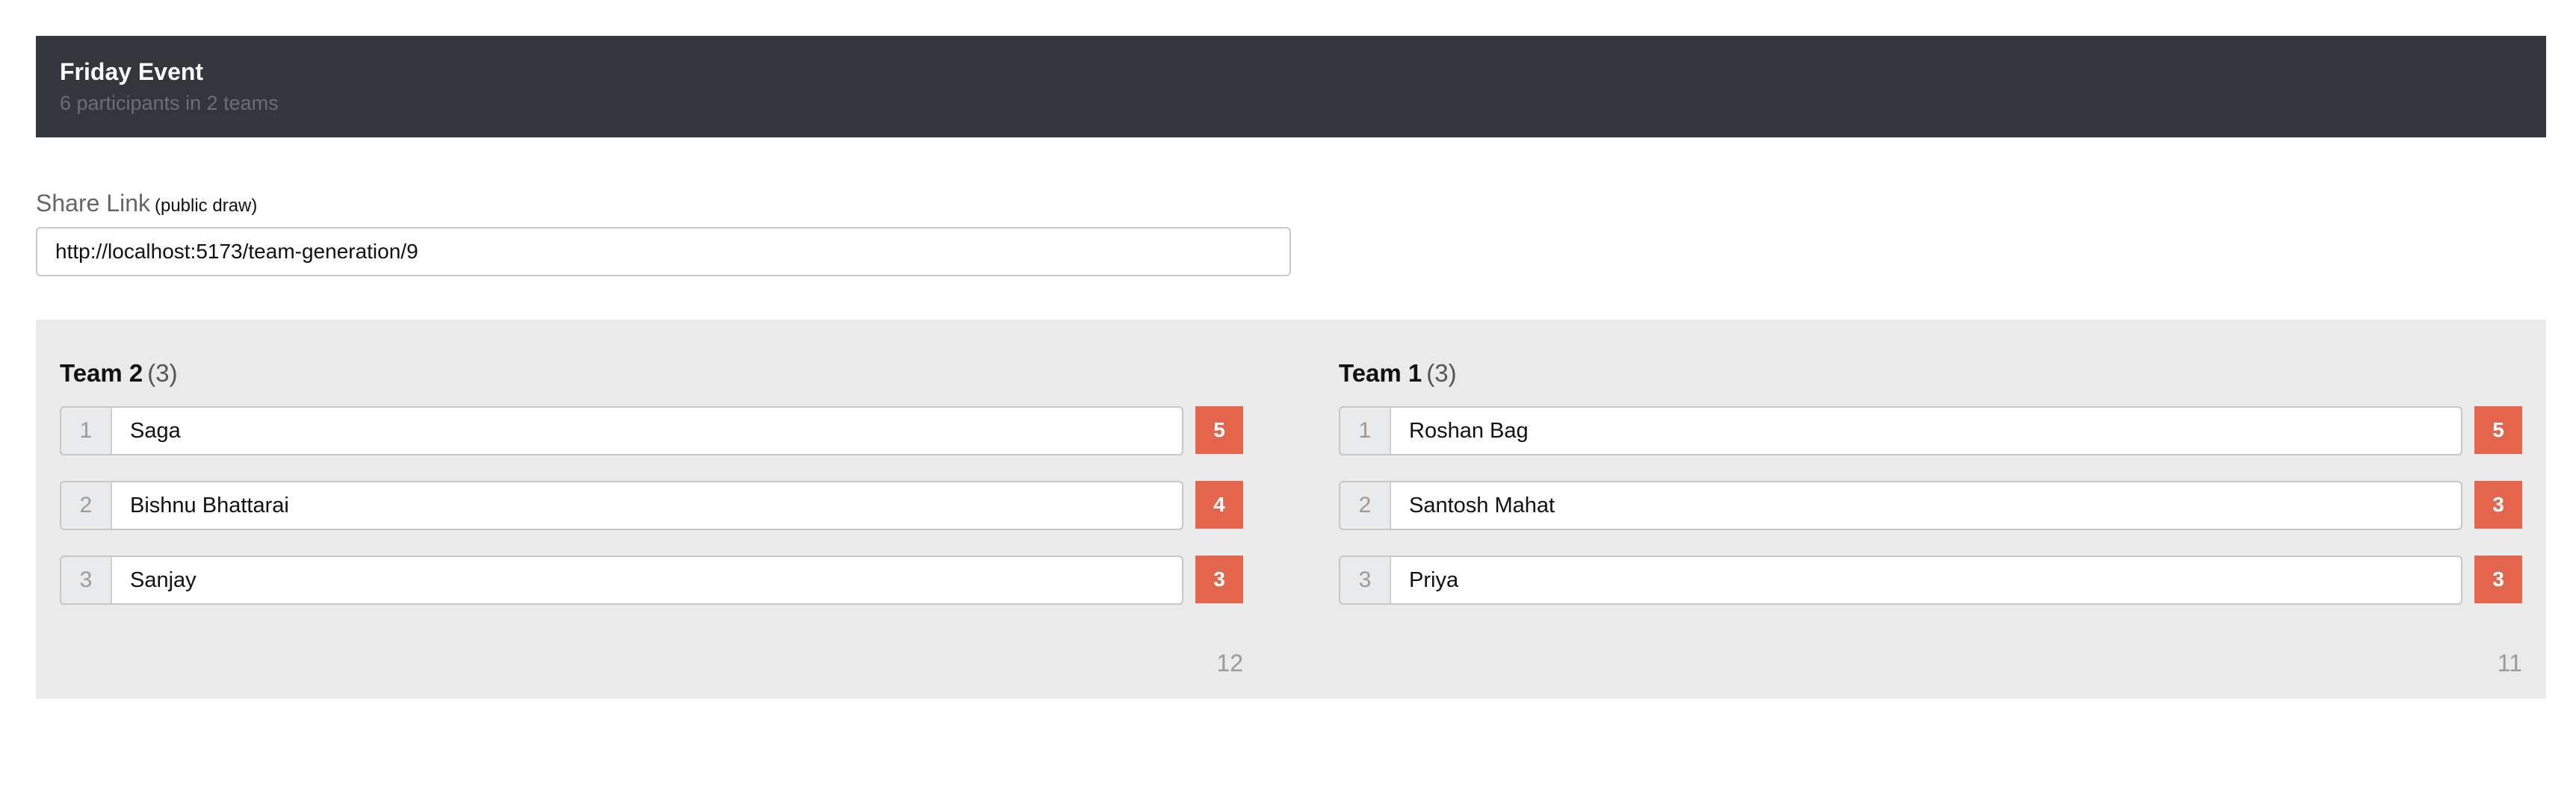  What do you see at coordinates (651, 373) in the screenshot?
I see `team-title: Team 2 (3)` at bounding box center [651, 373].